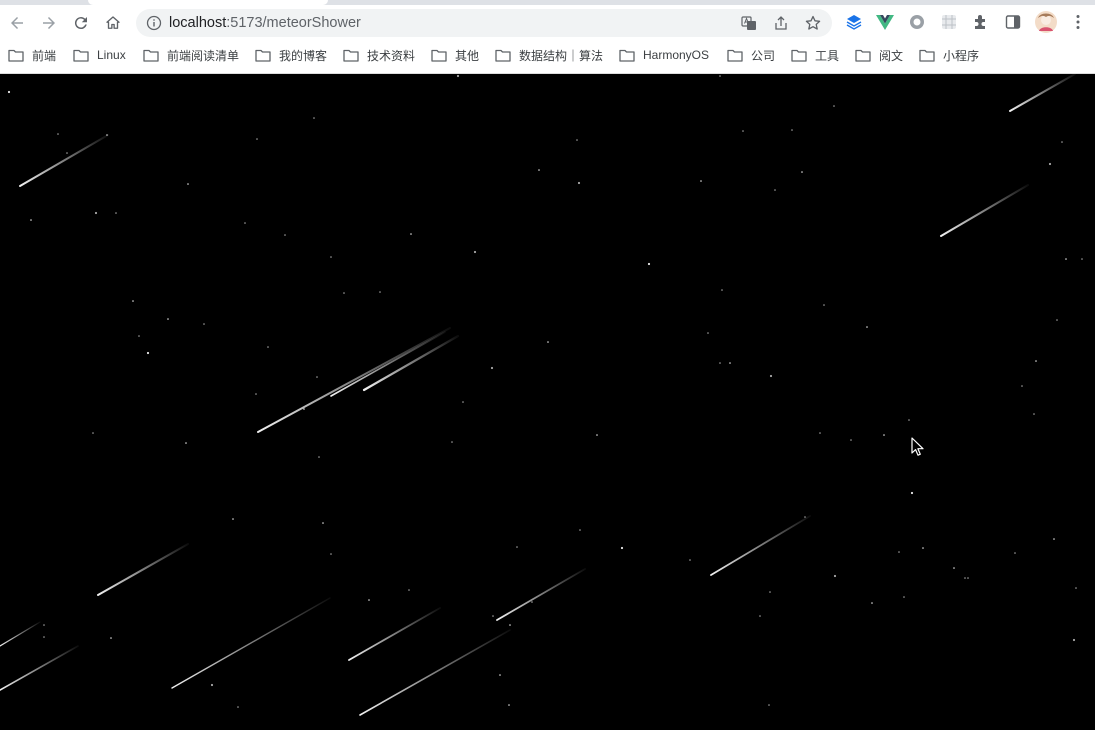  I want to click on bookmark-folder: Linux, so click(99, 55).